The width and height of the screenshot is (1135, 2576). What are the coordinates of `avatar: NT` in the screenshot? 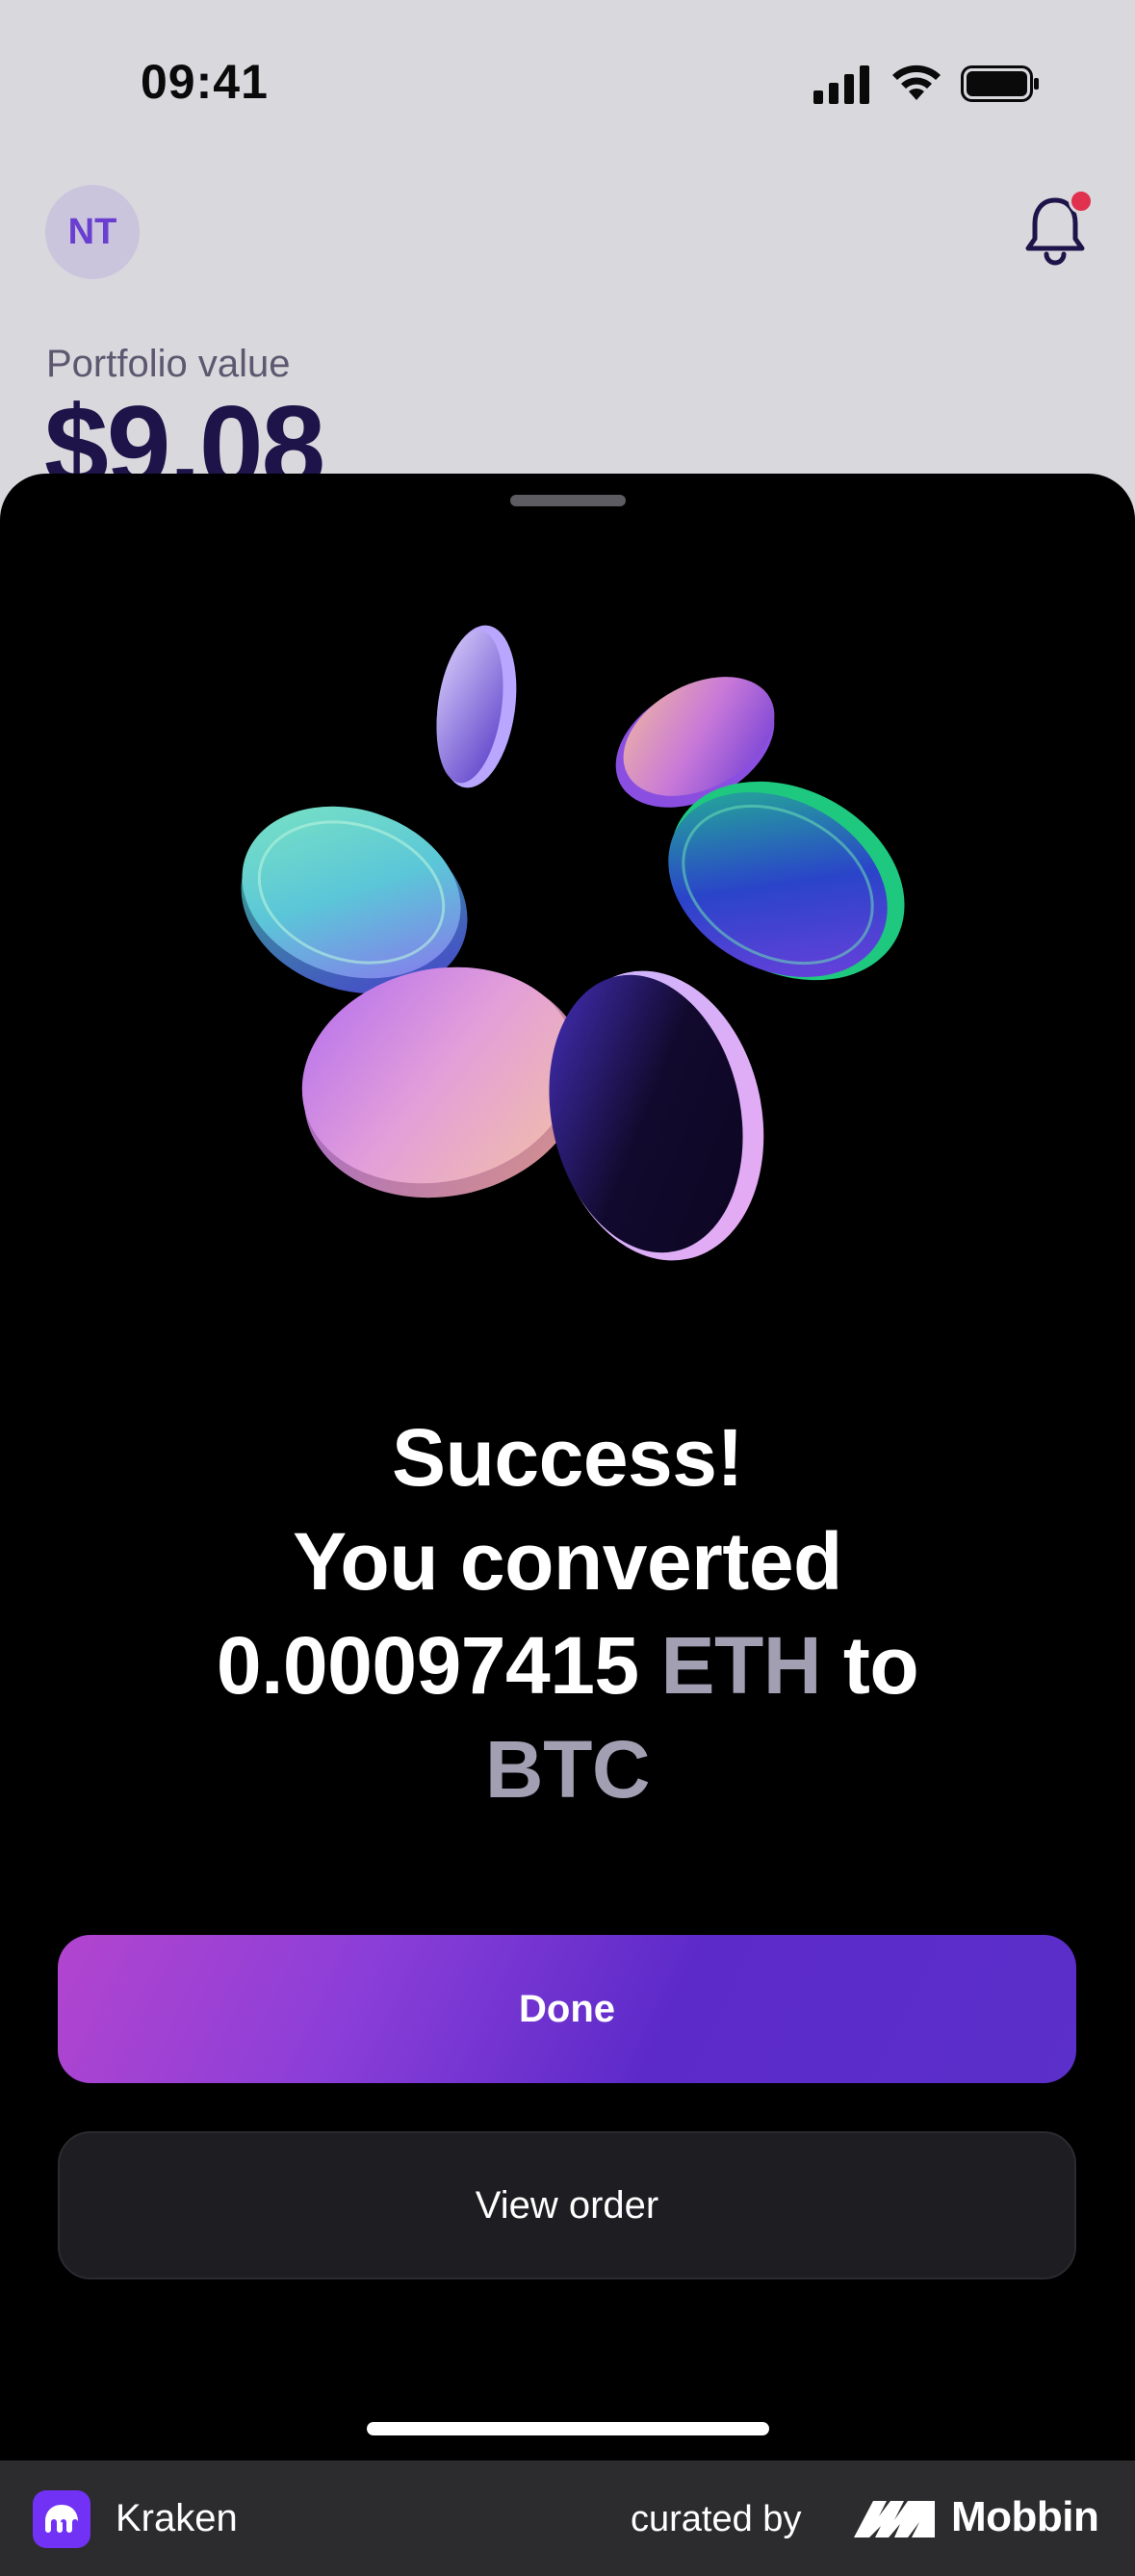 It's located at (92, 232).